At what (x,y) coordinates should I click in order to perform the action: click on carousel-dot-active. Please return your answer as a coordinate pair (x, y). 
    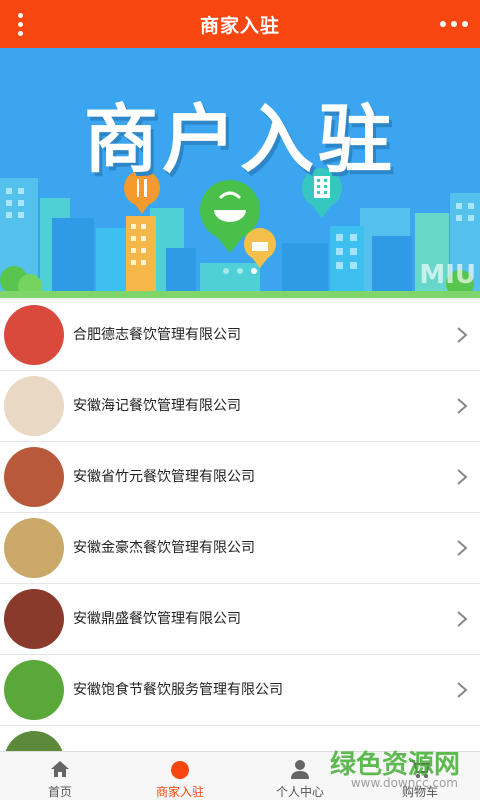
    Looking at the image, I should click on (254, 271).